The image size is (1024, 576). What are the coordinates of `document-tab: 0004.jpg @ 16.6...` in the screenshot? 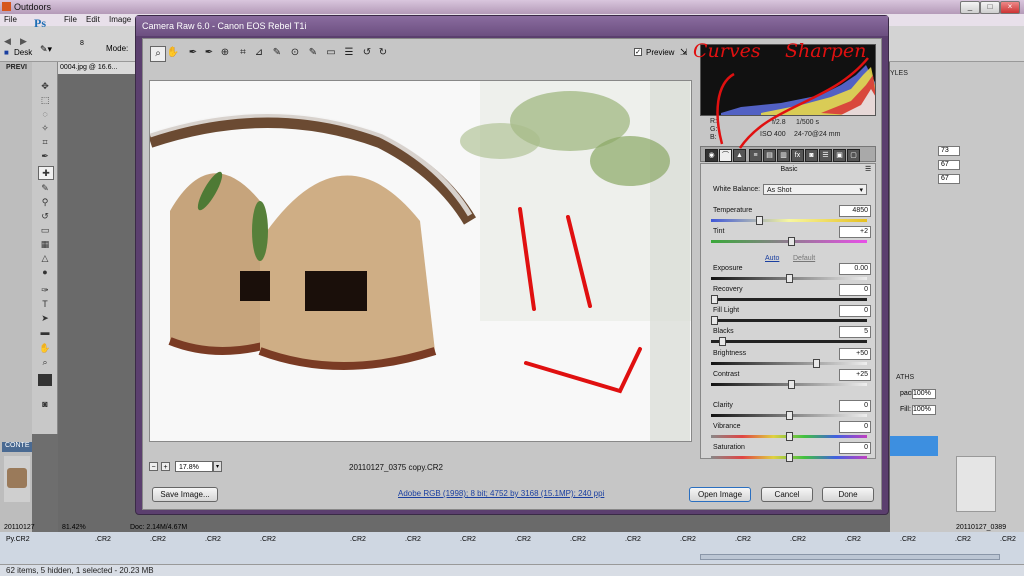 It's located at (96, 68).